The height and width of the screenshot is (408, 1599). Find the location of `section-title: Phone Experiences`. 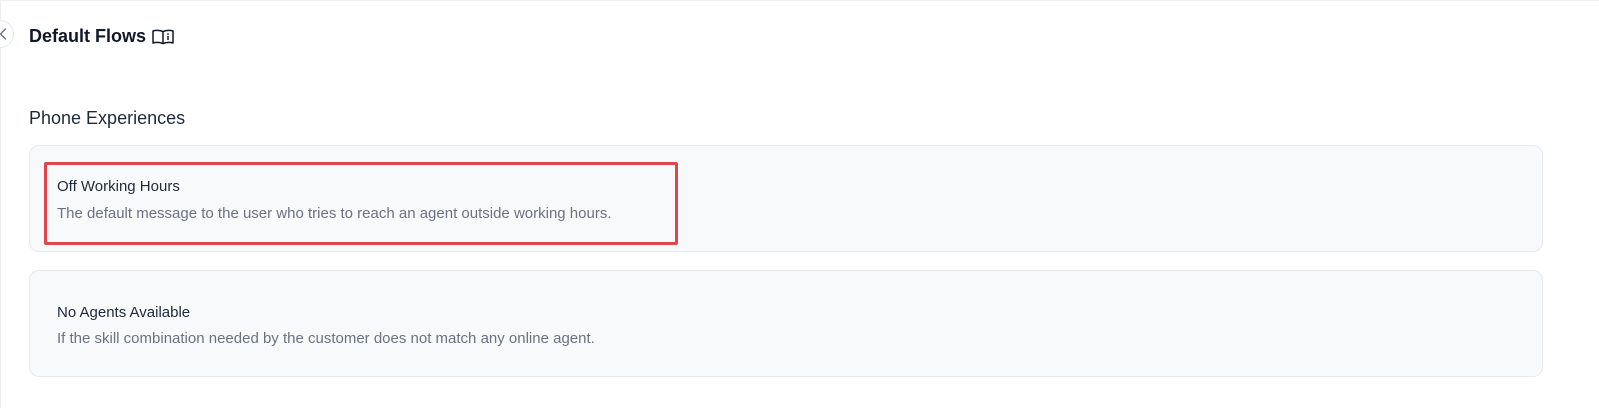

section-title: Phone Experiences is located at coordinates (107, 118).